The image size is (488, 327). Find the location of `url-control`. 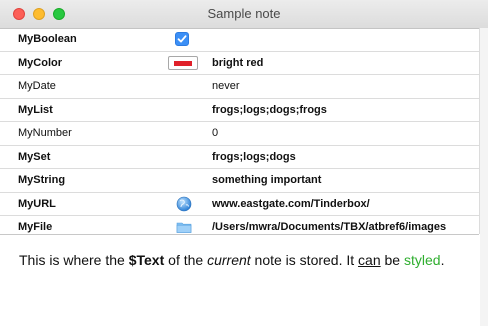

url-control is located at coordinates (183, 204).